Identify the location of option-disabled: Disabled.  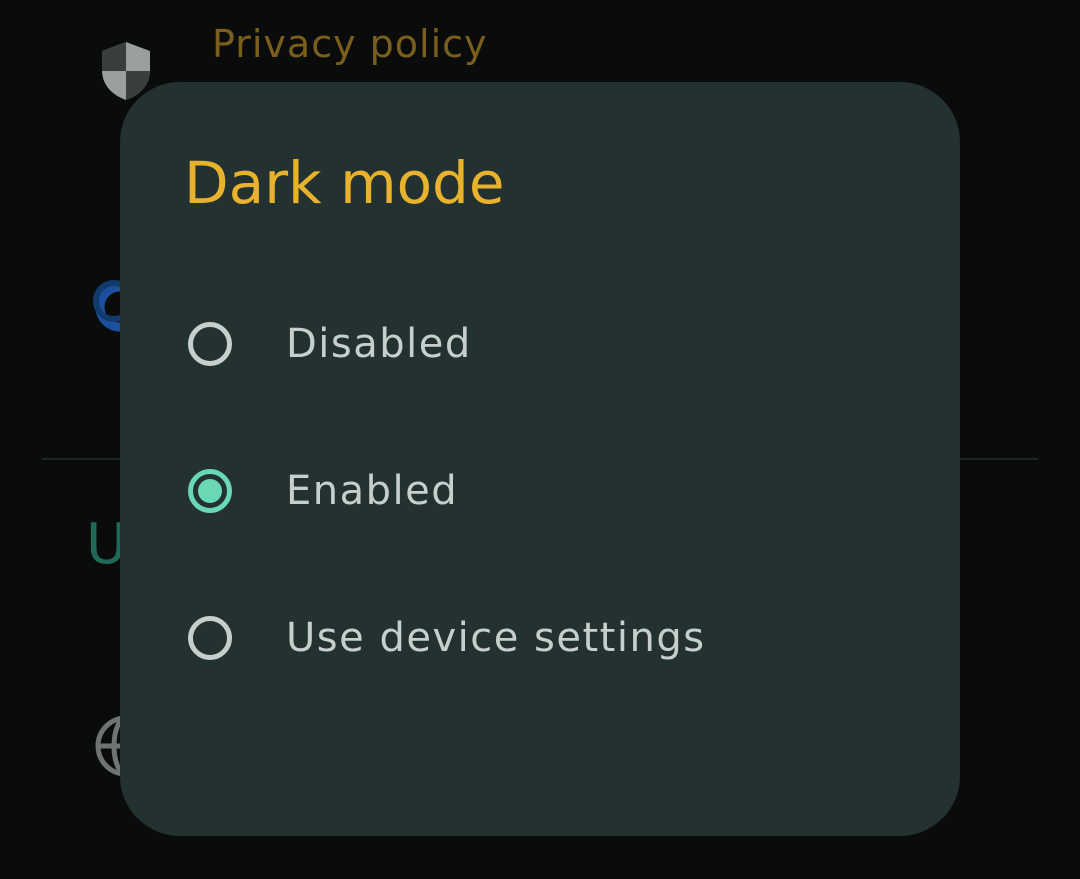
(540, 344).